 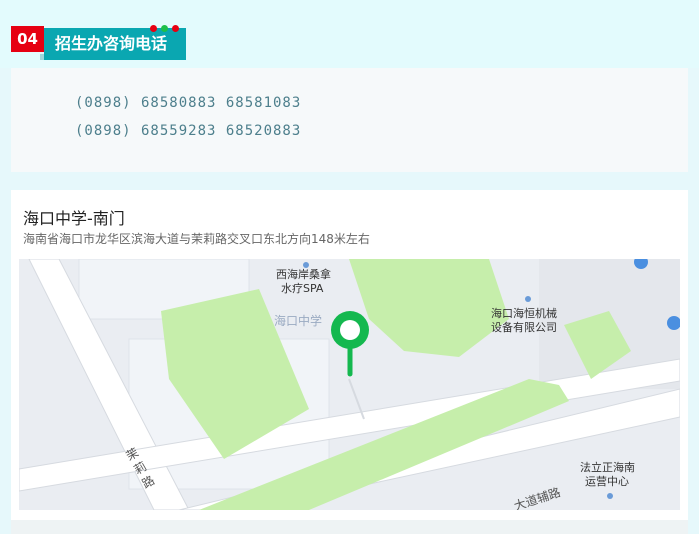 I want to click on location-address: 海南省海口市龙华区滨海大道与茉莉路交叉口东北方向148米左右, so click(x=196, y=239).